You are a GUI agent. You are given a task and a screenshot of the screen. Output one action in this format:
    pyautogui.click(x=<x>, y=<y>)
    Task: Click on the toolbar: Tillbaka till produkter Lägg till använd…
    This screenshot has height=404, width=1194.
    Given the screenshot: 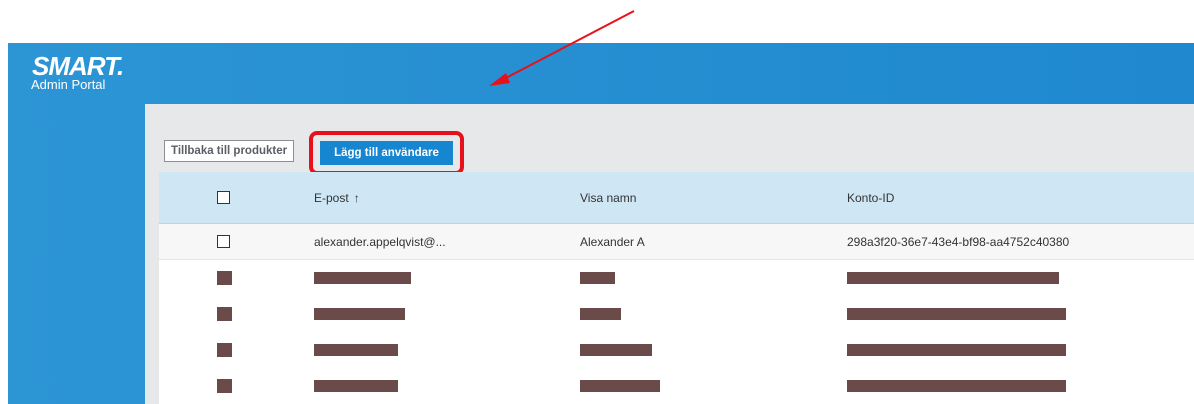 What is the action you would take?
    pyautogui.click(x=314, y=151)
    